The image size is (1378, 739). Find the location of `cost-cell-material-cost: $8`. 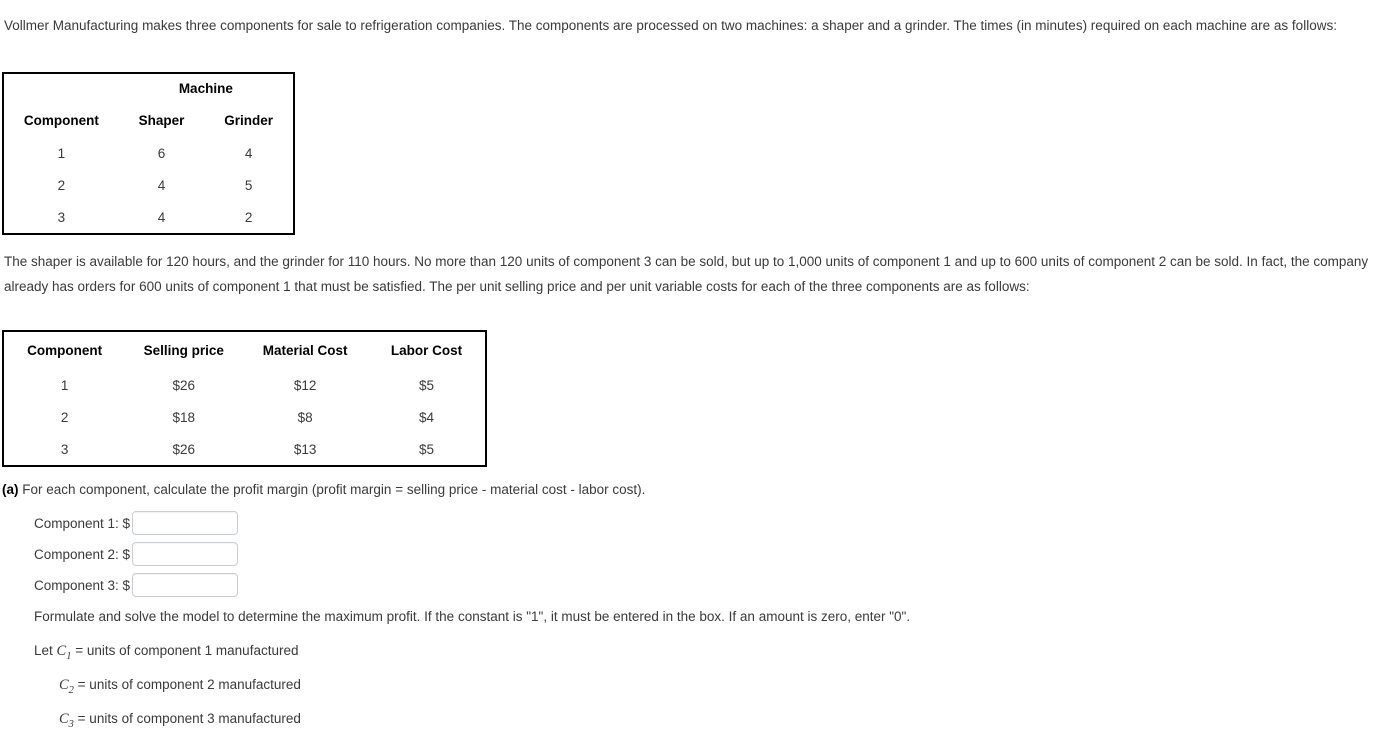

cost-cell-material-cost: $8 is located at coordinates (305, 417).